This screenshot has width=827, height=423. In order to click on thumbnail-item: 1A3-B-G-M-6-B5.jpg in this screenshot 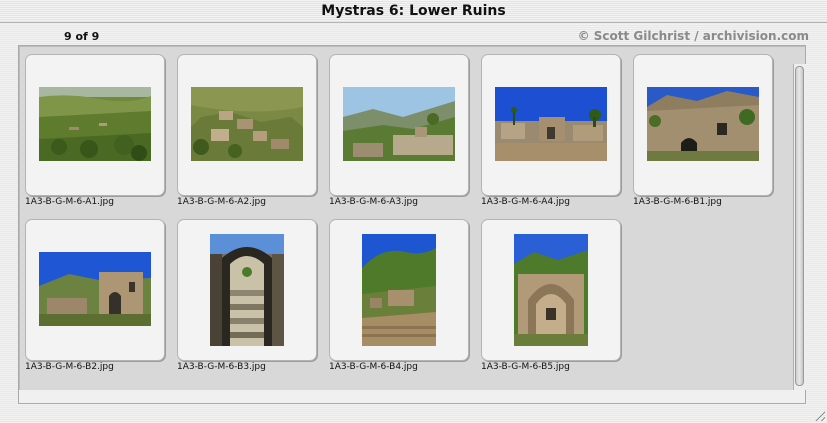, I will do `click(551, 299)`.